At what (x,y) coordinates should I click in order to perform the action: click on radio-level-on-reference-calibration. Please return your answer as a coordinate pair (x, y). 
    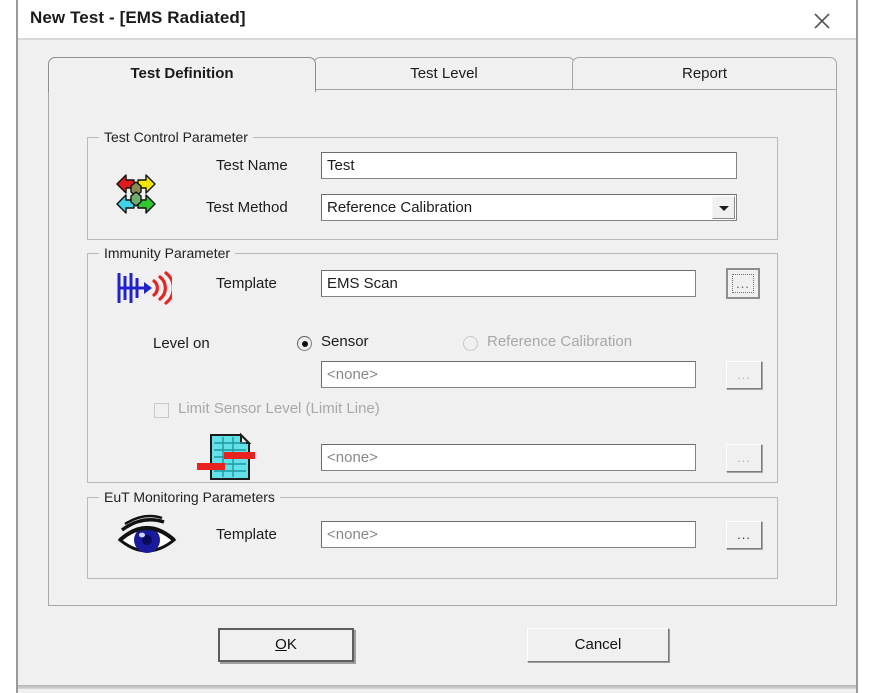
    Looking at the image, I should click on (470, 343).